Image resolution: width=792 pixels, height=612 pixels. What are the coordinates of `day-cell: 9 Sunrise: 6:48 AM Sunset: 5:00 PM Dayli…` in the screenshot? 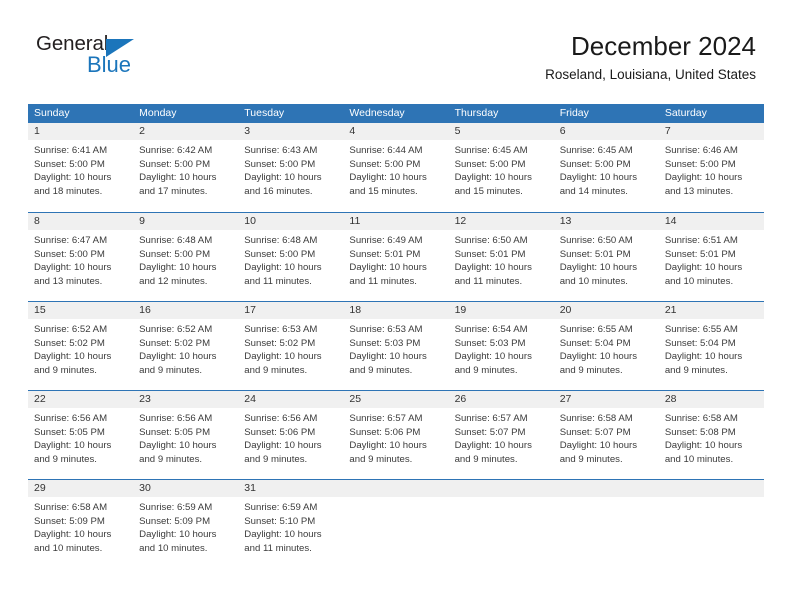 It's located at (186, 257).